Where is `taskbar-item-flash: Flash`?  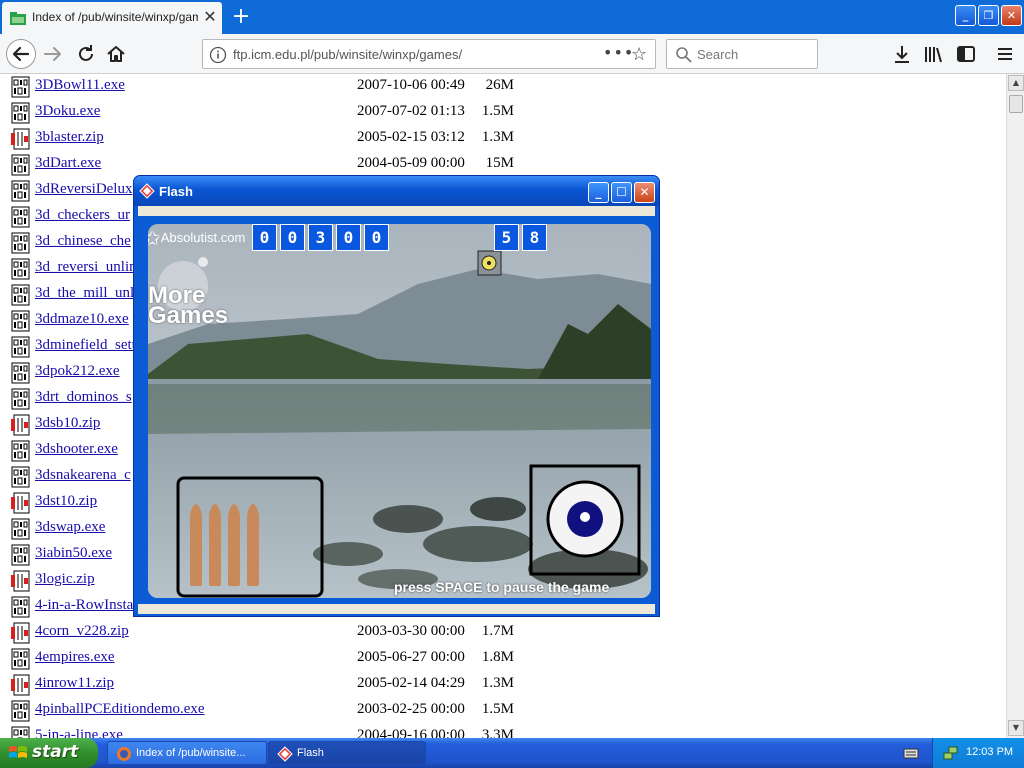 taskbar-item-flash: Flash is located at coordinates (347, 753).